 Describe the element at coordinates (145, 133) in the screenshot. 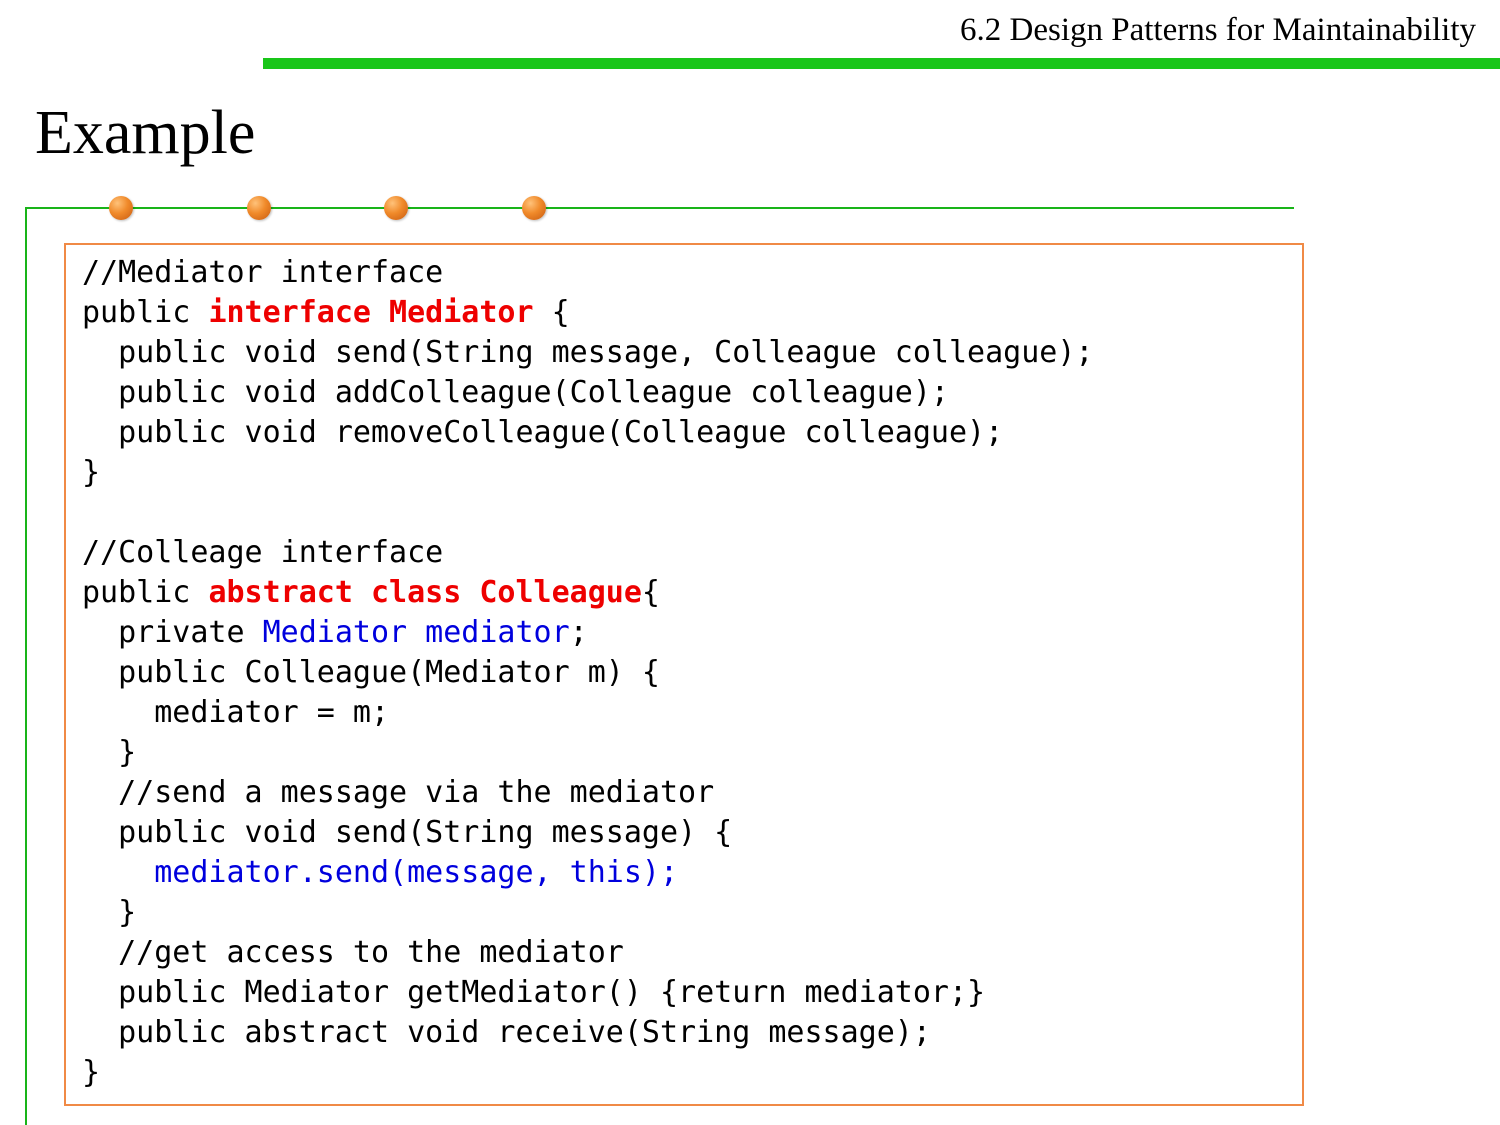

I see `slide-title: Example` at that location.